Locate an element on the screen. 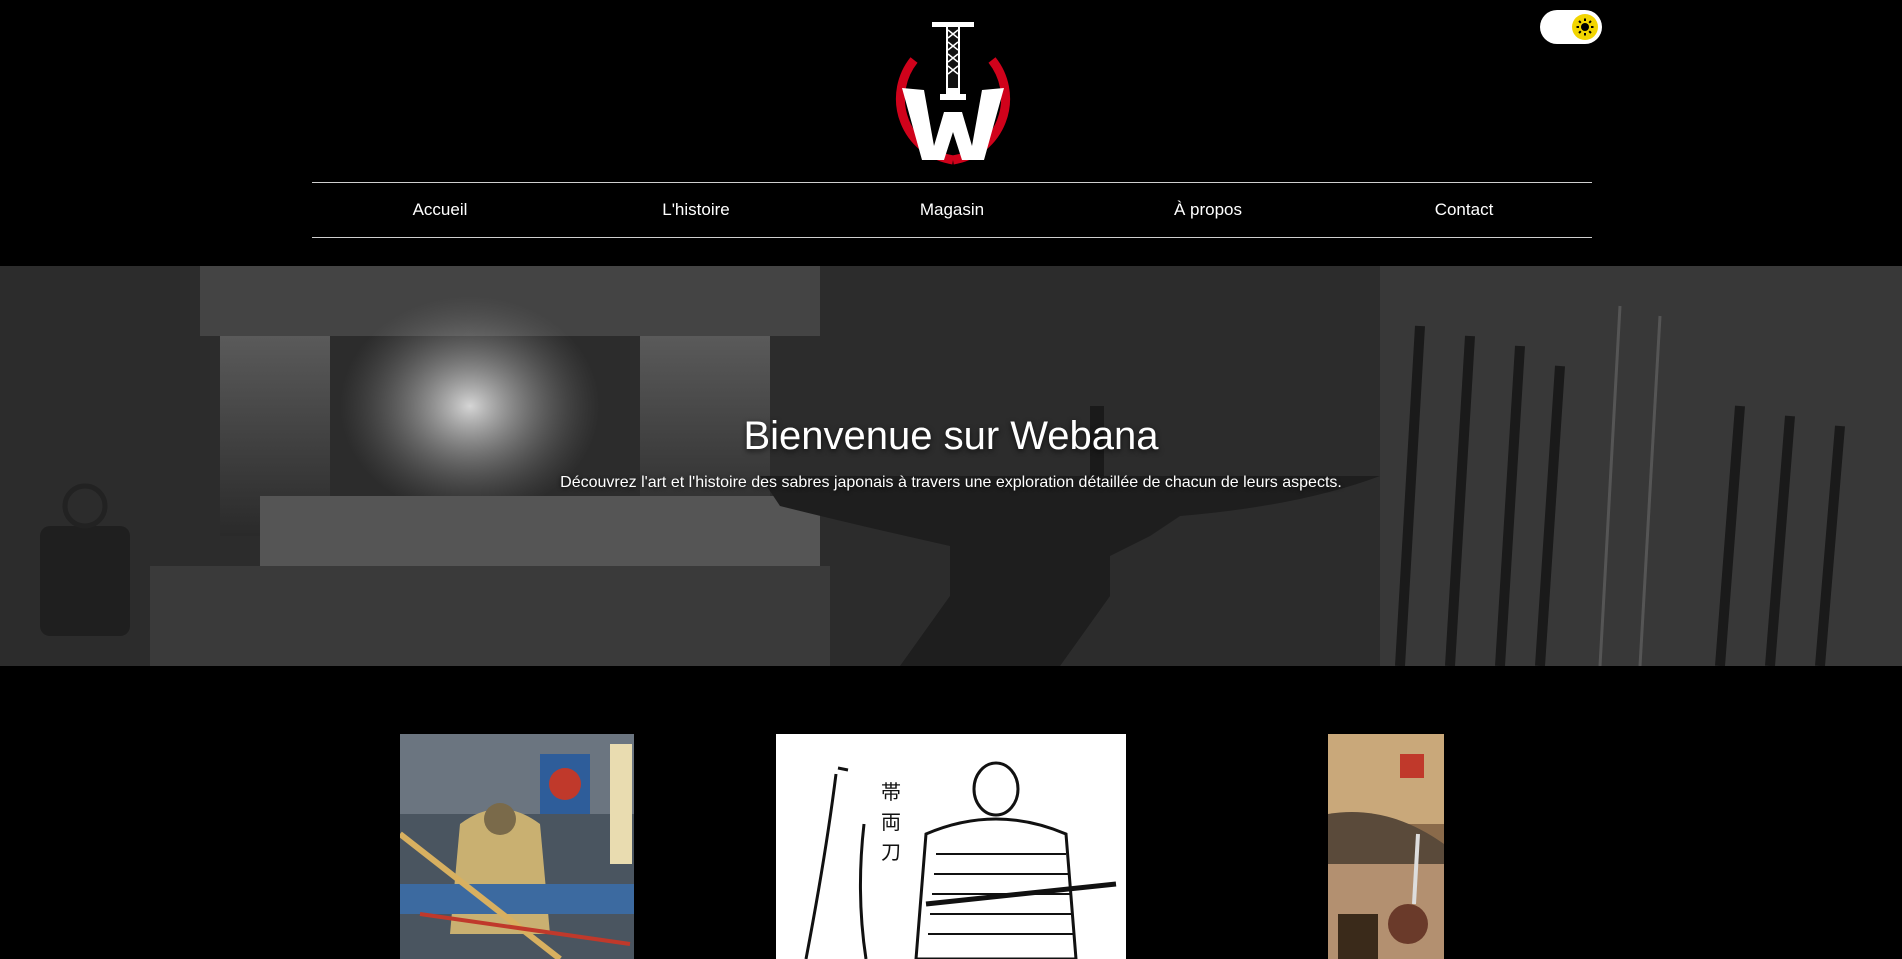 This screenshot has width=1902, height=959. theme-toggle-knob is located at coordinates (1585, 27).